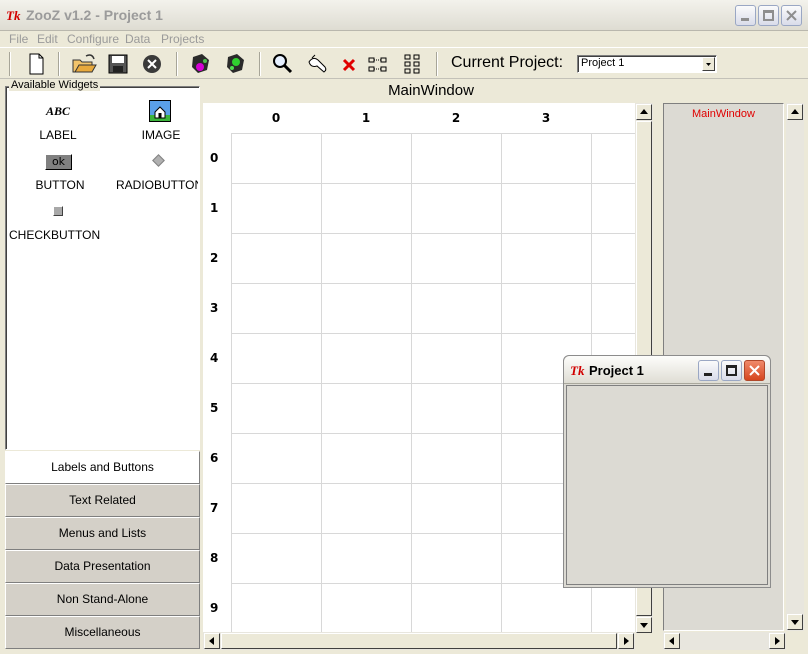 The width and height of the screenshot is (808, 654). Describe the element at coordinates (182, 39) in the screenshot. I see `menu-projects: Projects` at that location.